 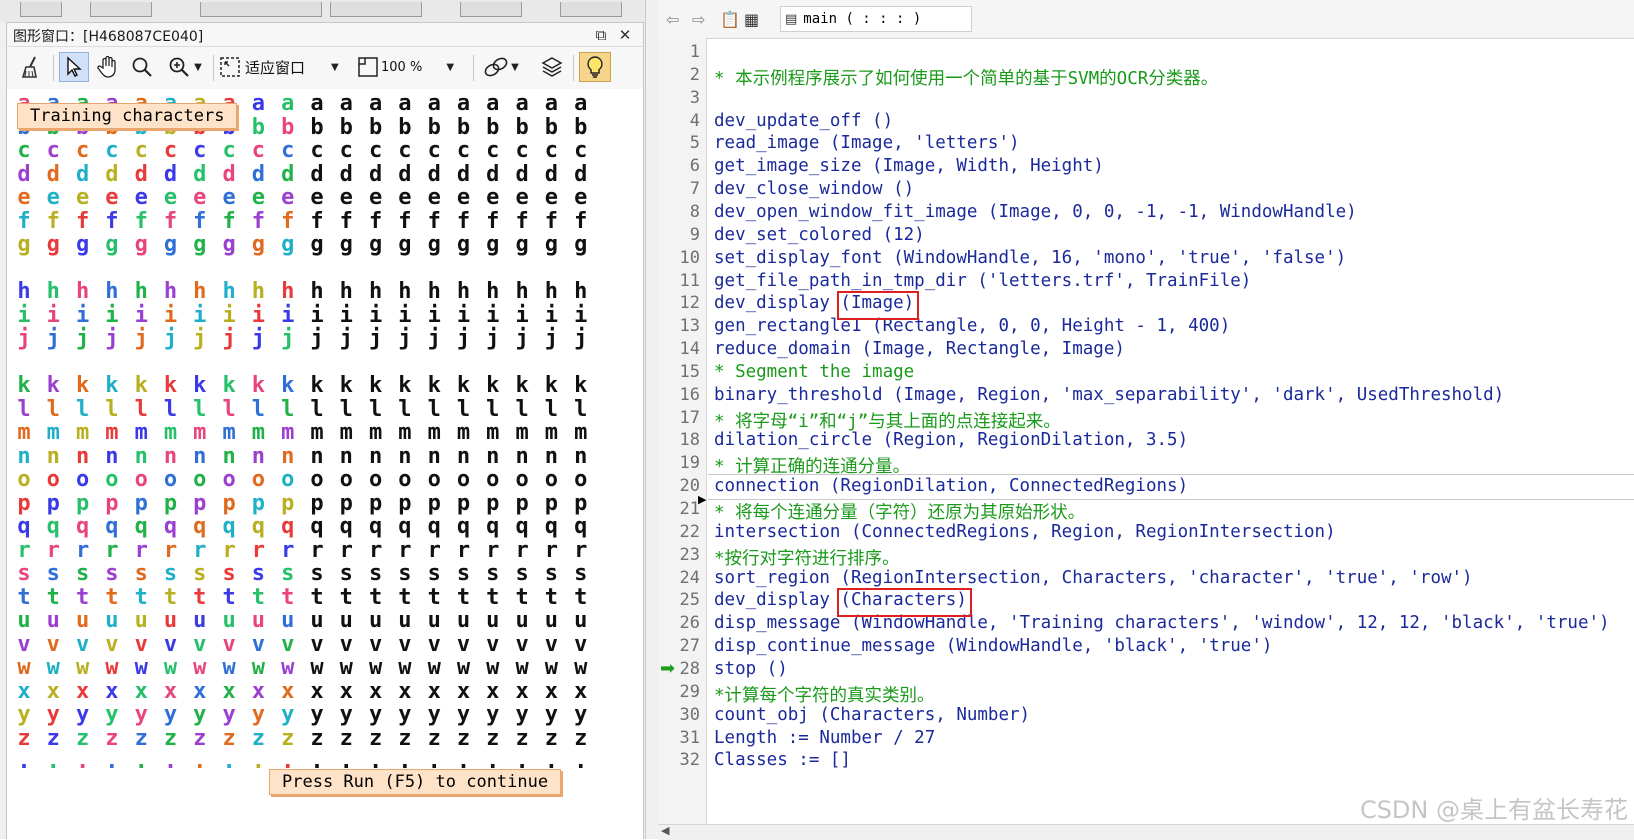 I want to click on fit-window-dropdown: 适应窗口 ▼, so click(x=284, y=67).